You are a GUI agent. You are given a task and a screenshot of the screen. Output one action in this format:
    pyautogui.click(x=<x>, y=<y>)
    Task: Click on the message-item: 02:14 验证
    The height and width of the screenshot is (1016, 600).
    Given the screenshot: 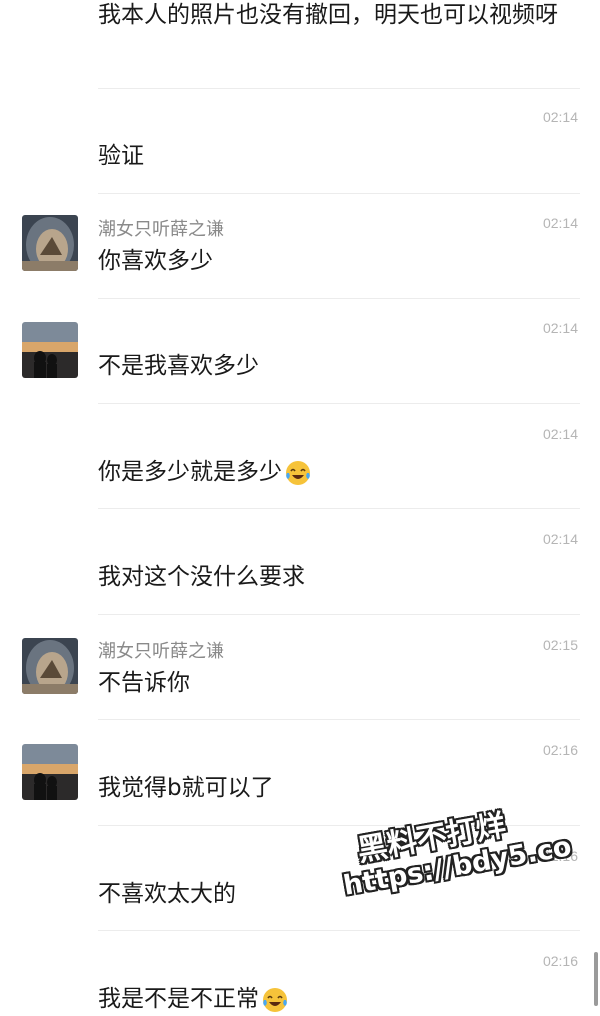 What is the action you would take?
    pyautogui.click(x=300, y=140)
    